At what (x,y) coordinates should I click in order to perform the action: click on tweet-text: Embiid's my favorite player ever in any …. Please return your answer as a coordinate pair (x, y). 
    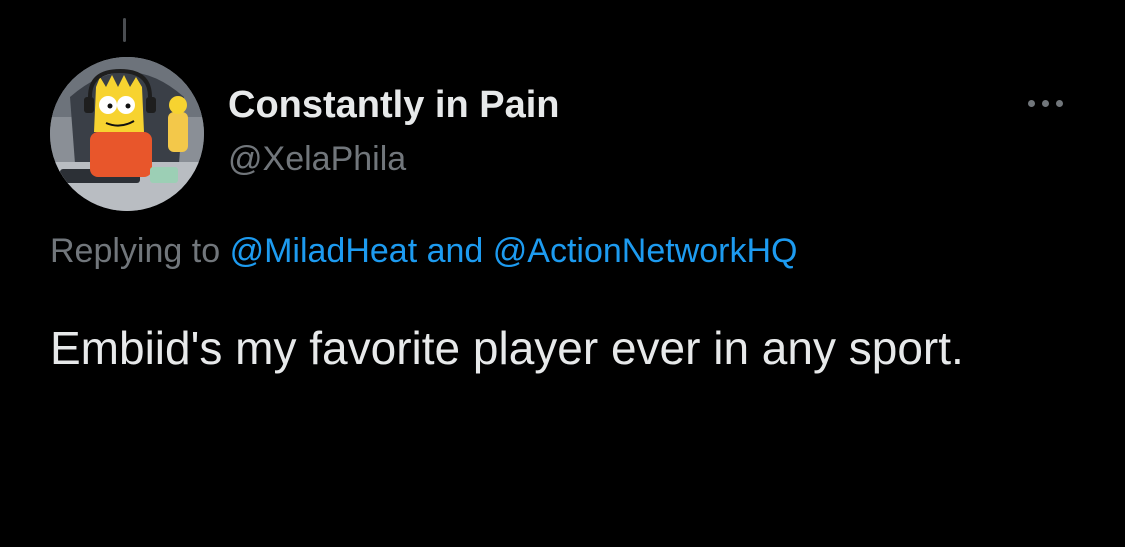
    Looking at the image, I should click on (507, 348).